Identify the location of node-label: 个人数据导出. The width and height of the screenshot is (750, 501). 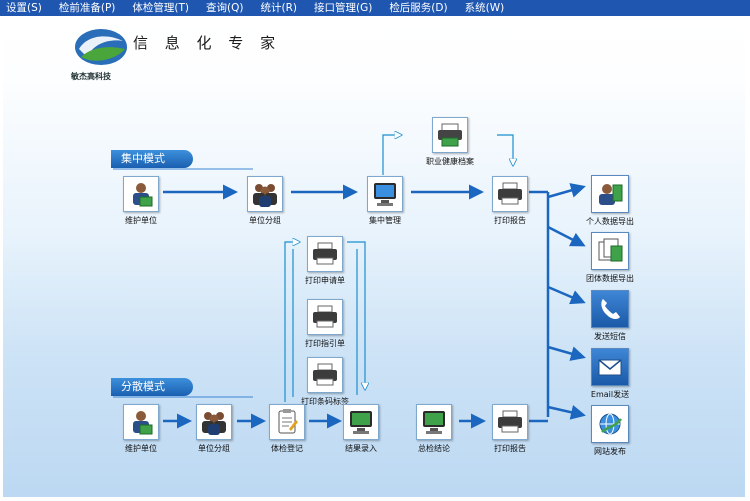
(610, 221).